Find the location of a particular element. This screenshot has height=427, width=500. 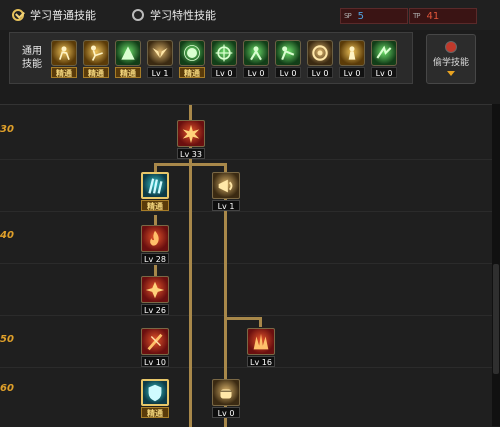

tree-scrollbar is located at coordinates (496, 265).